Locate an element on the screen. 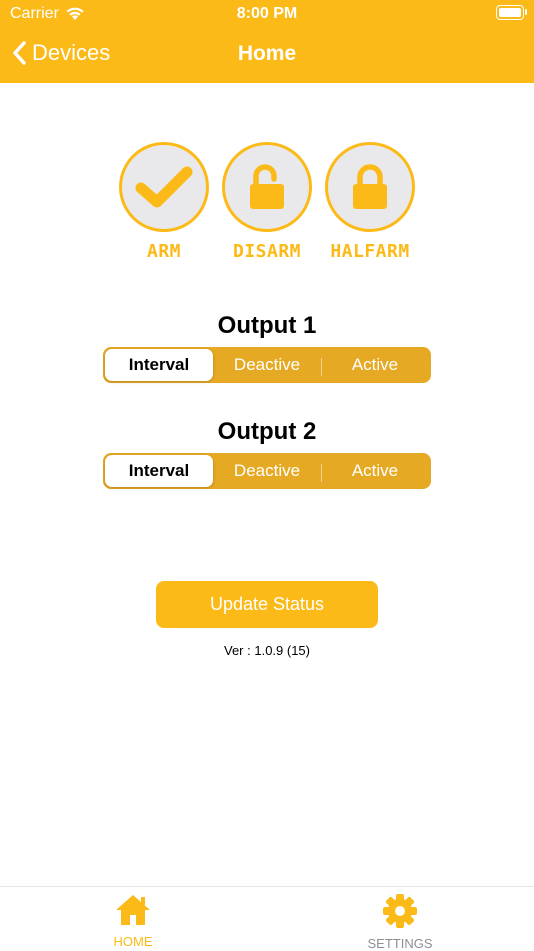  output-1-segment-deactive: Deactive is located at coordinates (267, 365).